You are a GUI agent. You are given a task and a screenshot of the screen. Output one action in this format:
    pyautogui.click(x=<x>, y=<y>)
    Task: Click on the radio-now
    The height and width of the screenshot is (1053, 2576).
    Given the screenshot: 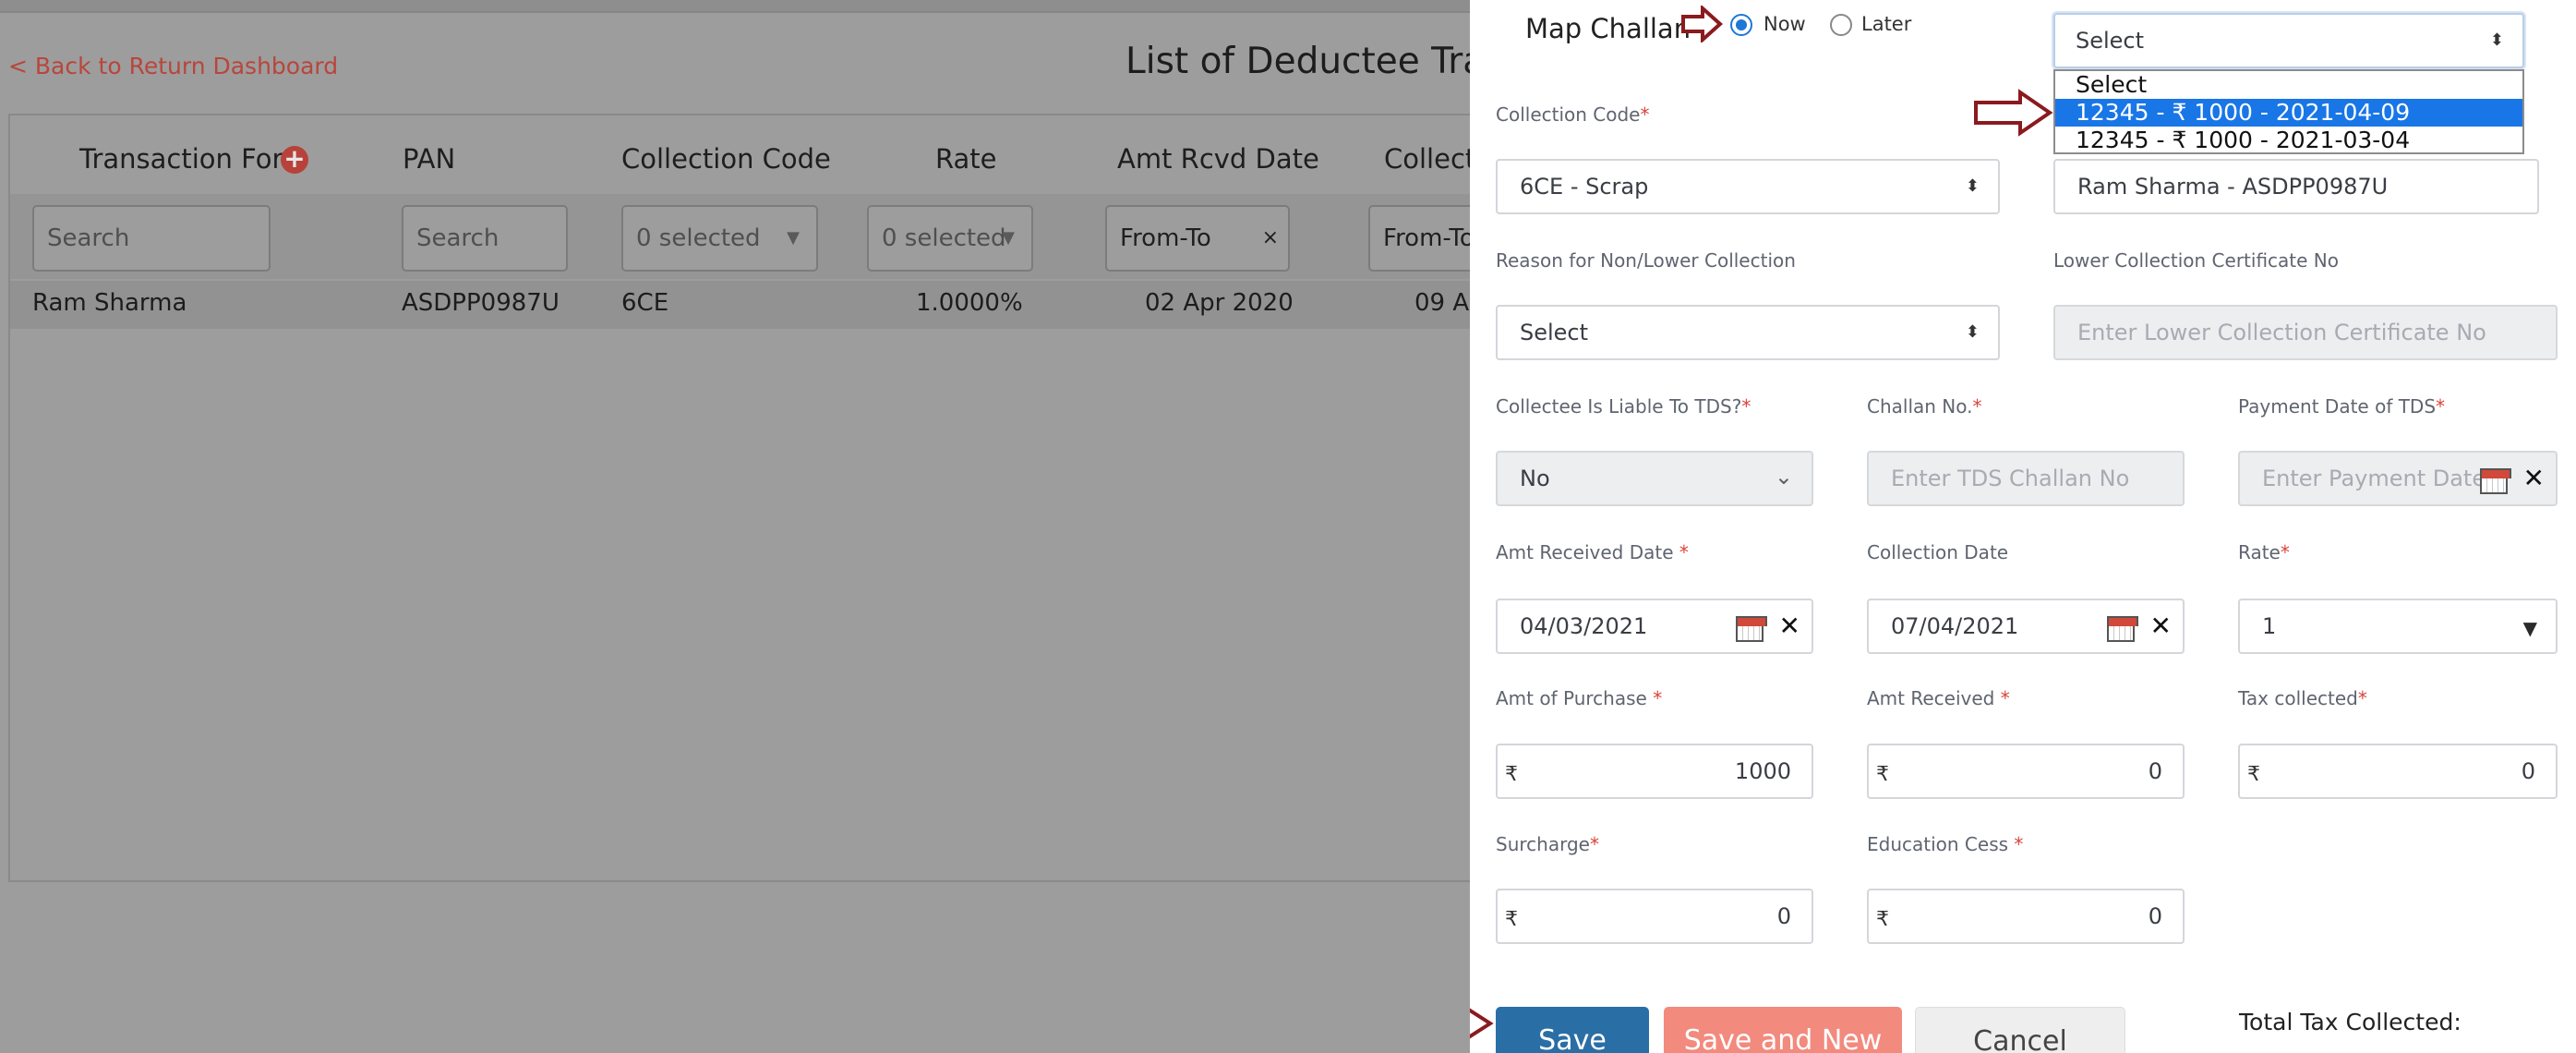 What is the action you would take?
    pyautogui.click(x=1741, y=25)
    